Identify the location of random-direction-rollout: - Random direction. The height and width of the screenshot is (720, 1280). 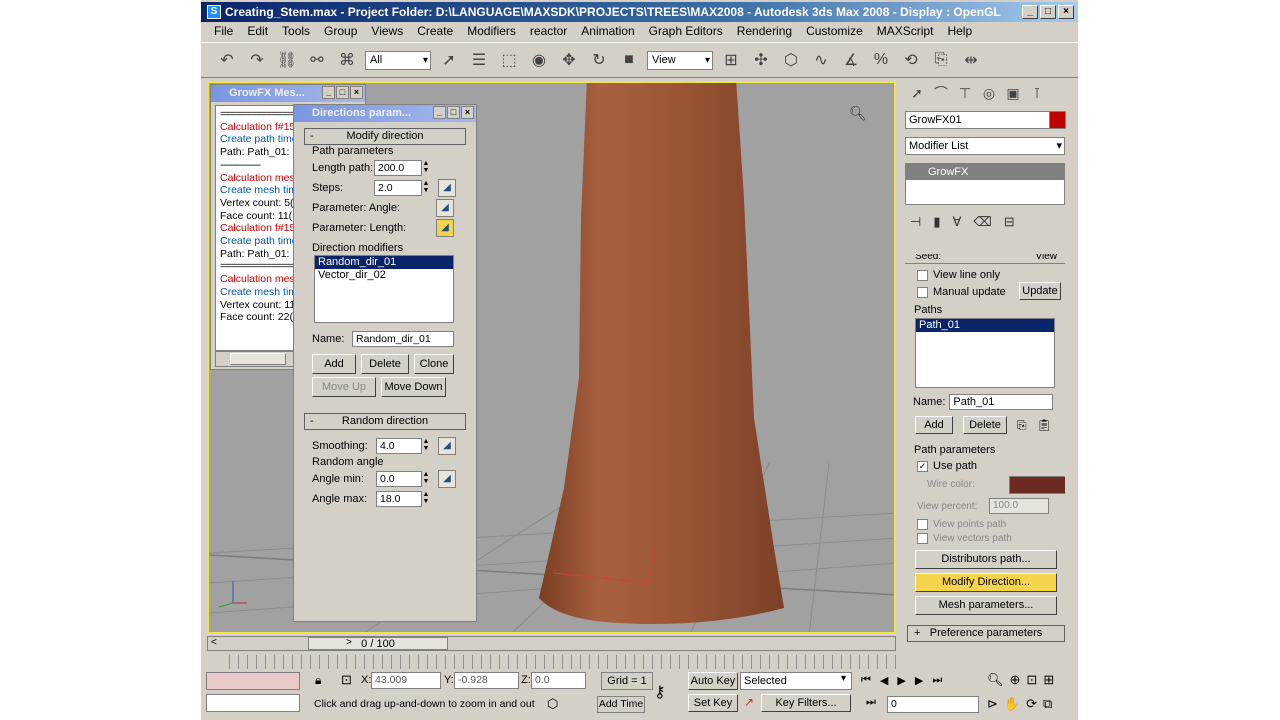
(385, 421).